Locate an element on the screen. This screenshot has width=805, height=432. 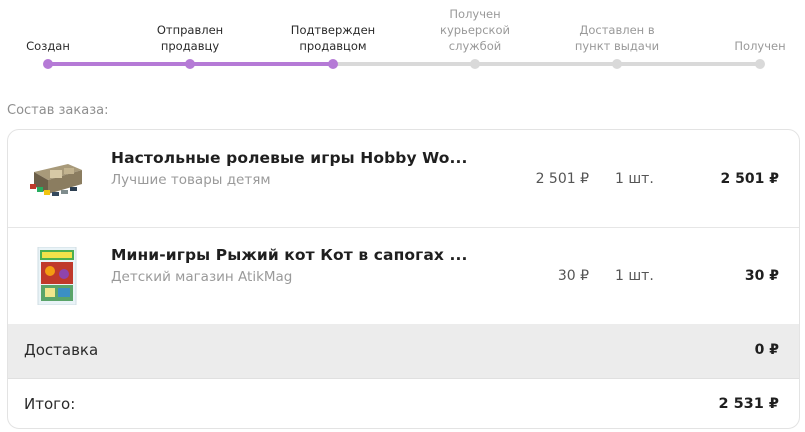
mini-game-cover-image is located at coordinates (57, 276).